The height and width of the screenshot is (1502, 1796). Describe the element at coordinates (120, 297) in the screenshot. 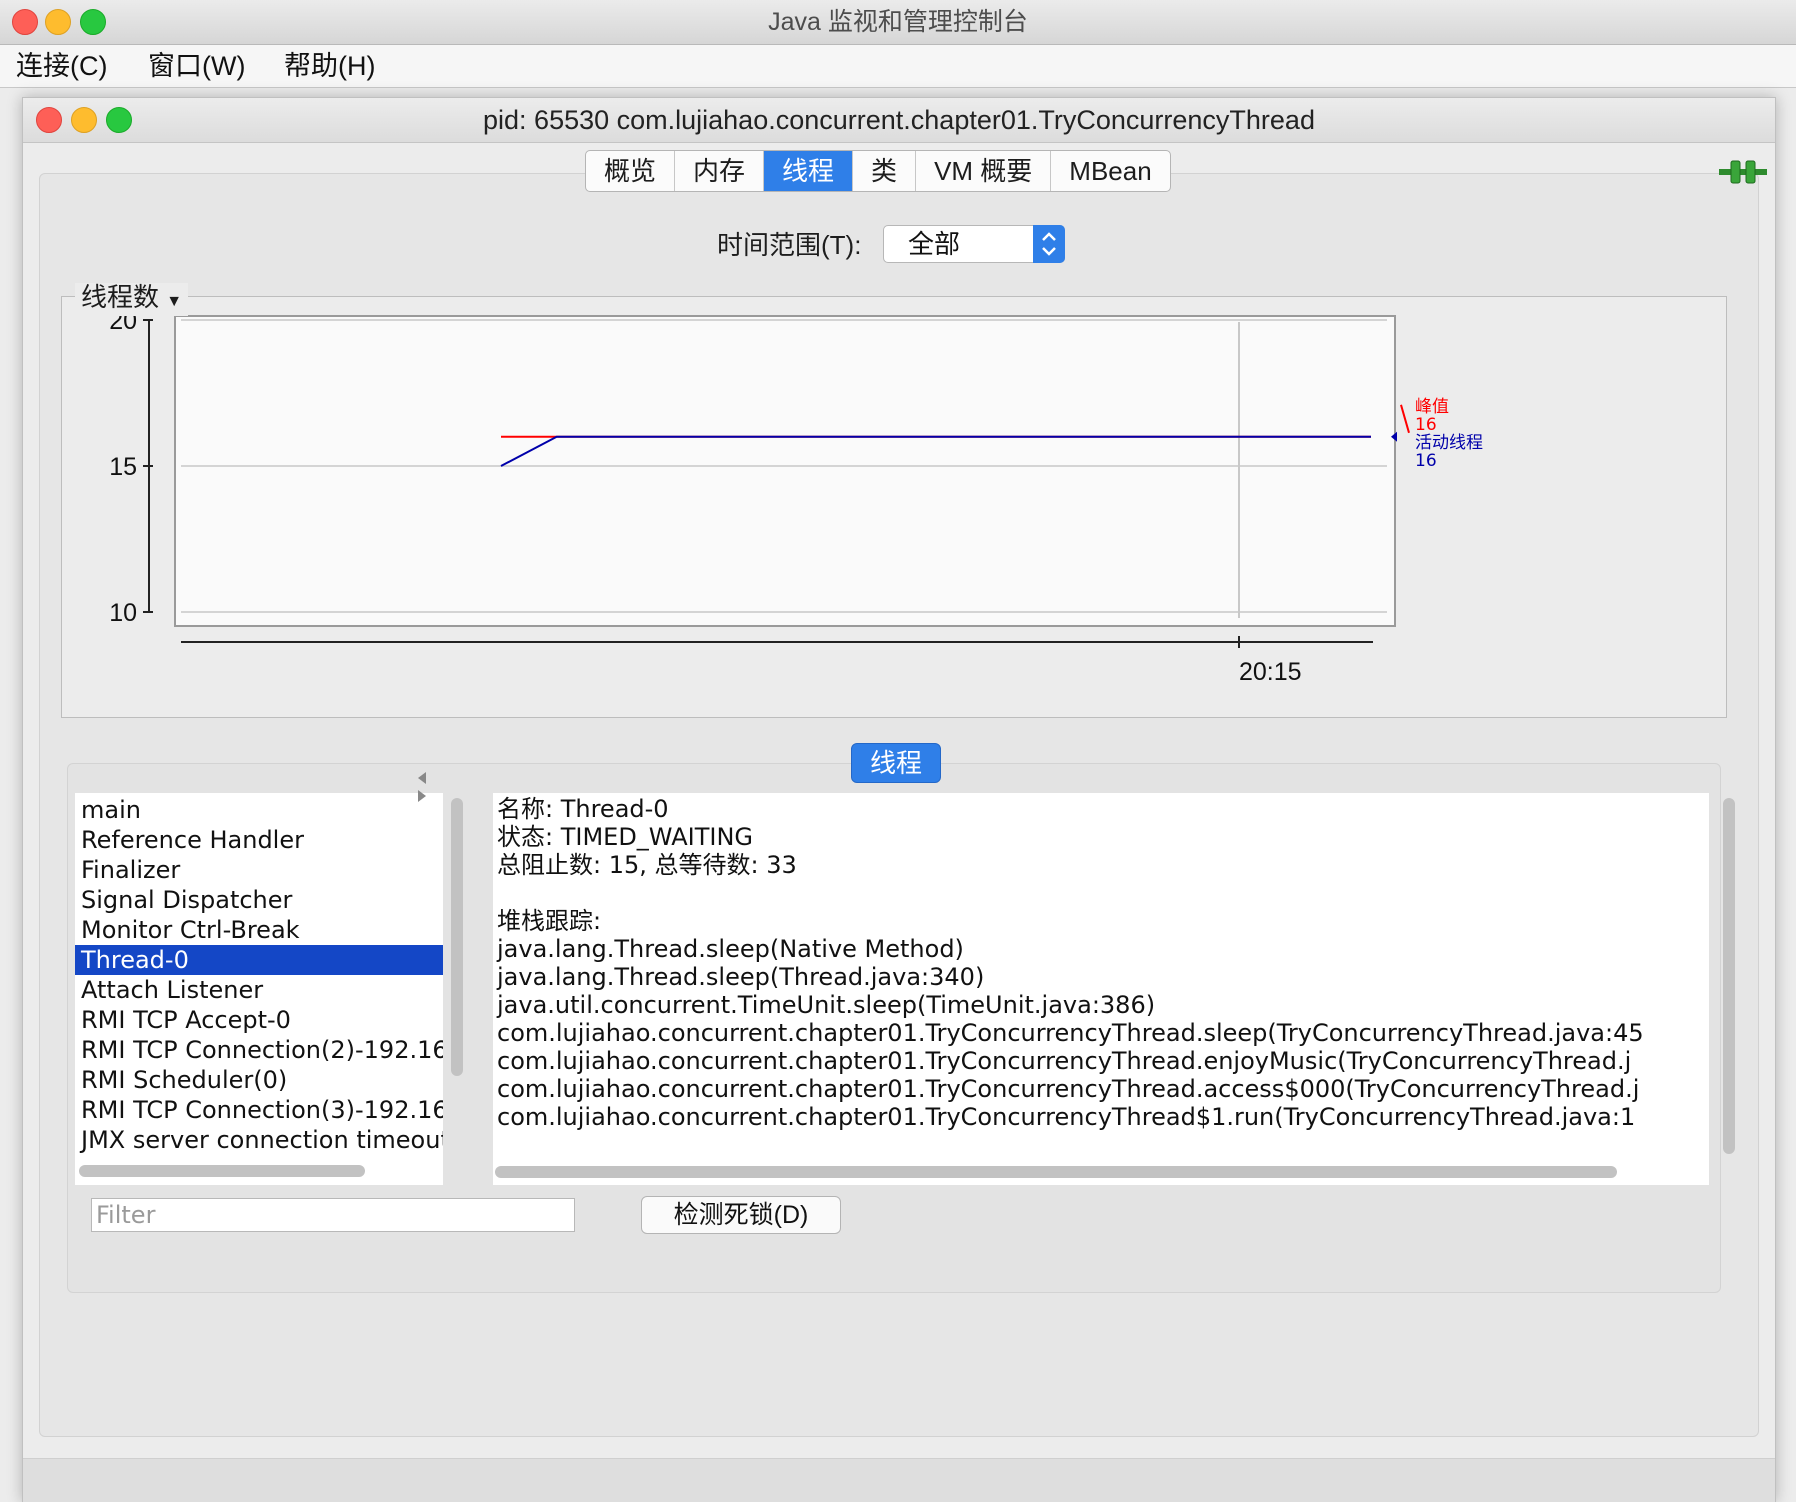

I see `chart-title: 线程数` at that location.